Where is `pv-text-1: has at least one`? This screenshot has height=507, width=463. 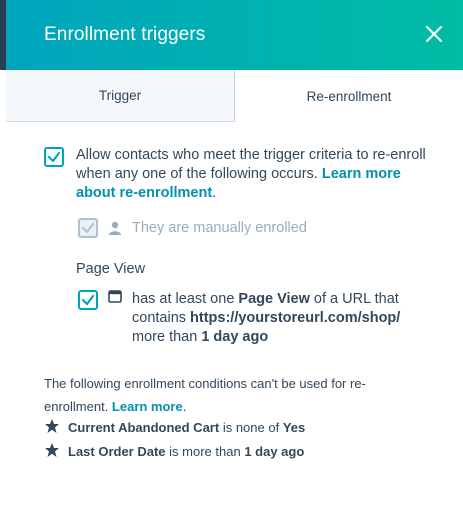
pv-text-1: has at least one is located at coordinates (185, 299).